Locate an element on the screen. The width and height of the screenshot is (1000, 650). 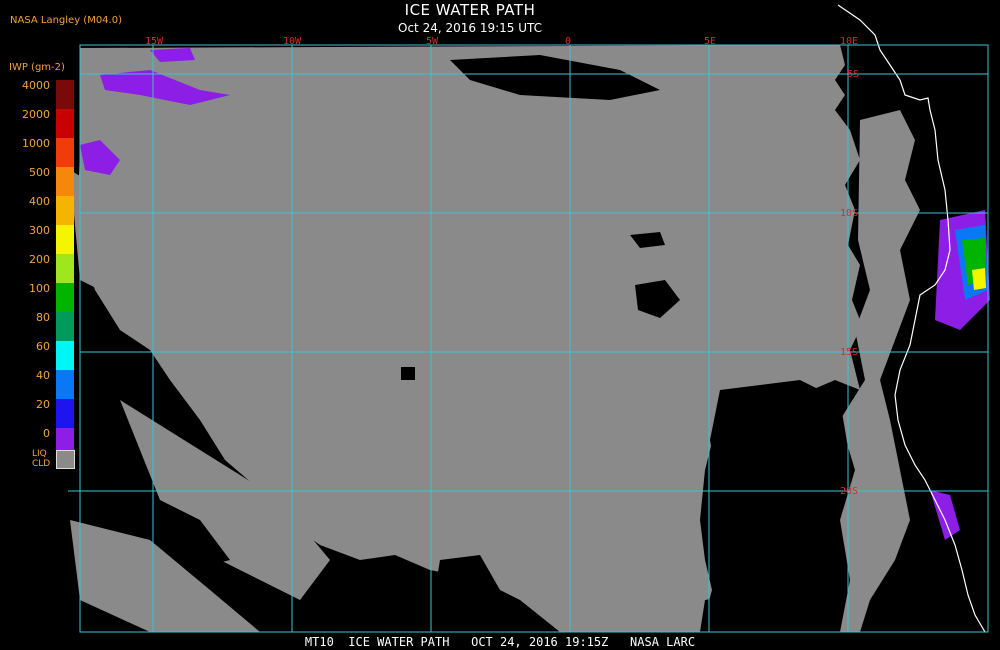
lon-label-5w: 5W is located at coordinates (432, 41).